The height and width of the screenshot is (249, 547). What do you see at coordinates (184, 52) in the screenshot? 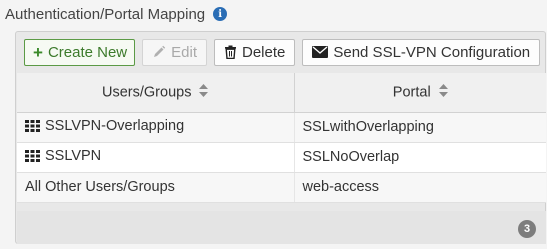
I see `edit-label: Edit` at bounding box center [184, 52].